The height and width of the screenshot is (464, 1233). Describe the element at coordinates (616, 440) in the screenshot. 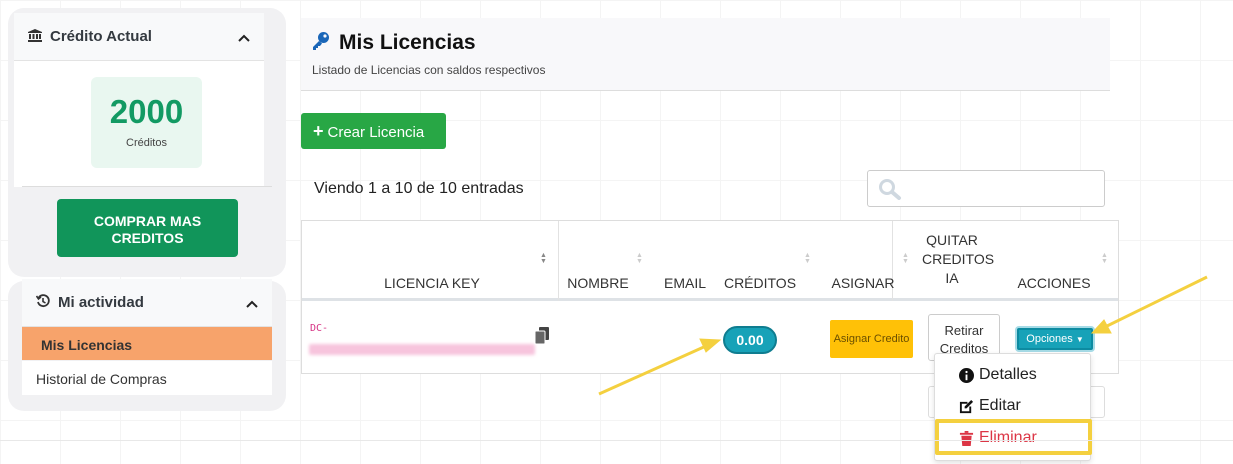

I see `footer-divider` at that location.